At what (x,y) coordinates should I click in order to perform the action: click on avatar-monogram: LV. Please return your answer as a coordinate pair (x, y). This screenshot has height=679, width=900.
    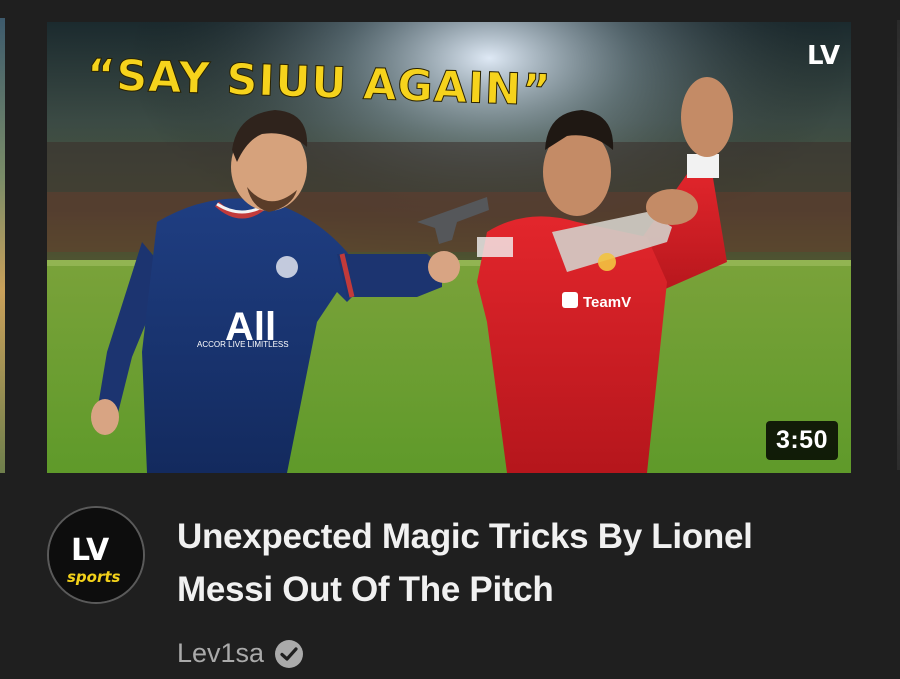
    Looking at the image, I should click on (90, 550).